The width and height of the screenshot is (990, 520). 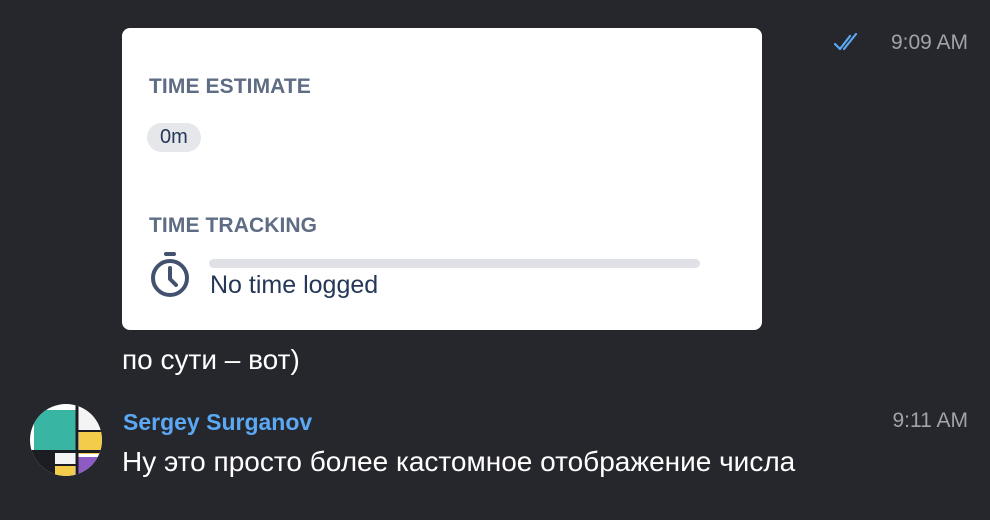 I want to click on stopwatch-icon, so click(x=170, y=274).